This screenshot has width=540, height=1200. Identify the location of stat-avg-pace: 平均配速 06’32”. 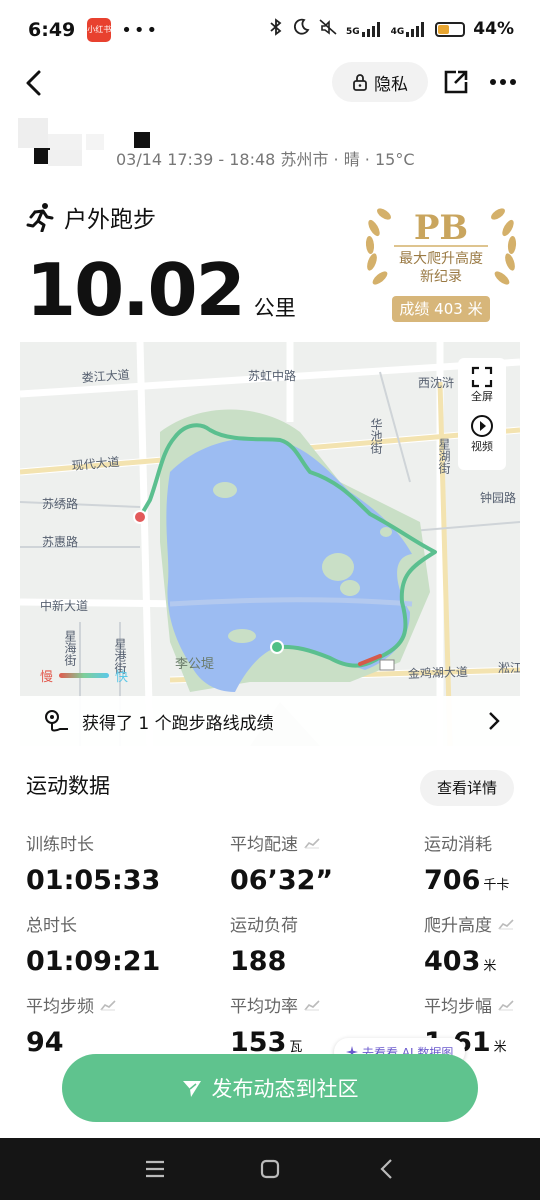
(281, 863).